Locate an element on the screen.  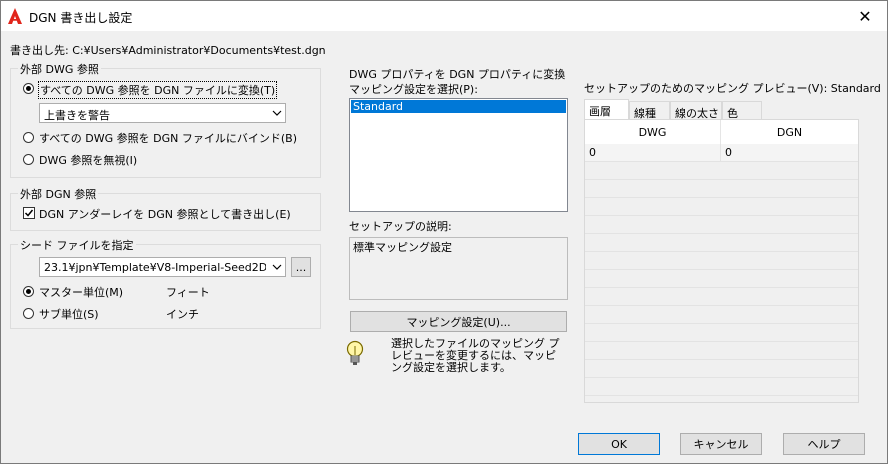
setup-description-label: セットアップの説明: is located at coordinates (400, 226).